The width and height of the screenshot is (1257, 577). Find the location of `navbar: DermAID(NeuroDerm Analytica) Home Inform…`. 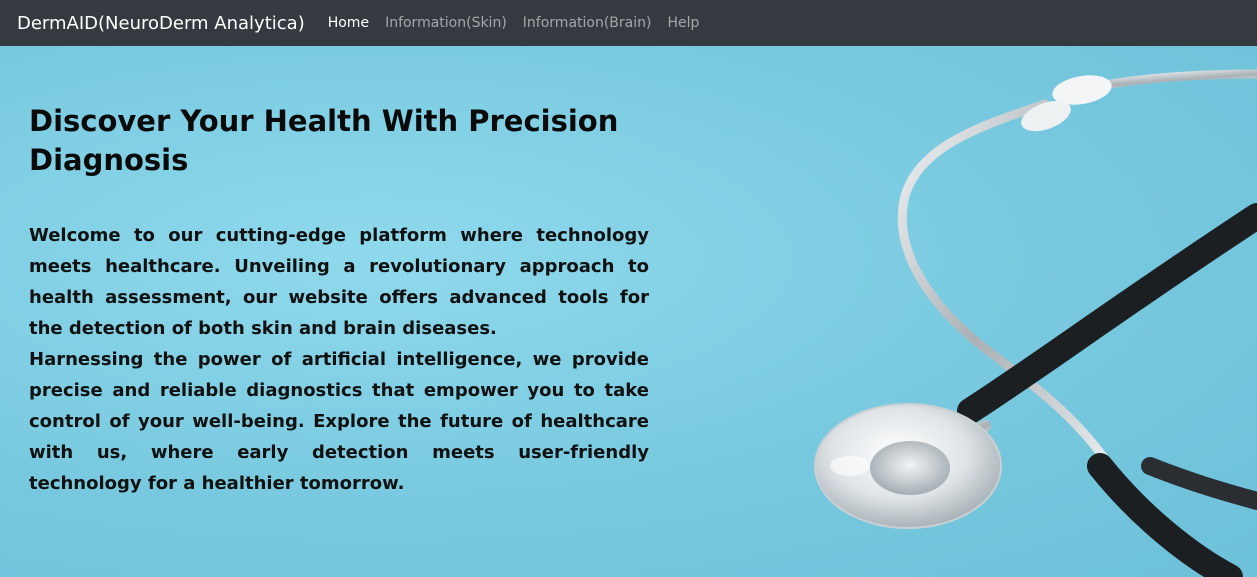

navbar: DermAID(NeuroDerm Analytica) Home Inform… is located at coordinates (628, 23).